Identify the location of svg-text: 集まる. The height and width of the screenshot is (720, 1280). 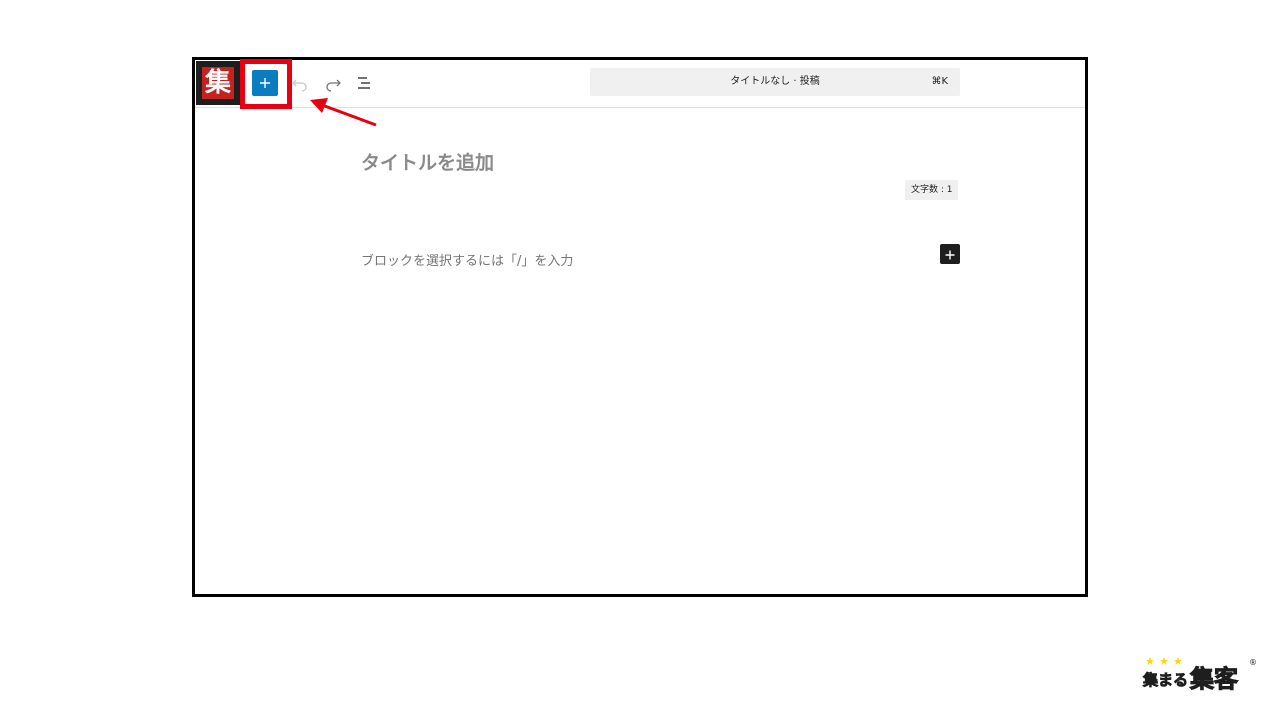
(1165, 680).